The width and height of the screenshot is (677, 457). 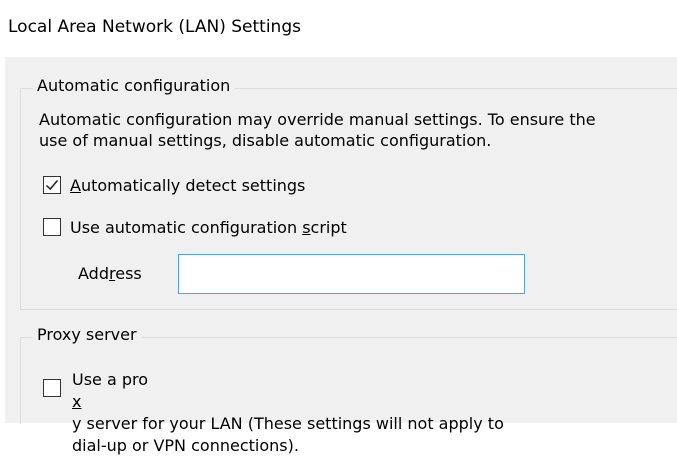 I want to click on access-key: s, so click(x=306, y=227).